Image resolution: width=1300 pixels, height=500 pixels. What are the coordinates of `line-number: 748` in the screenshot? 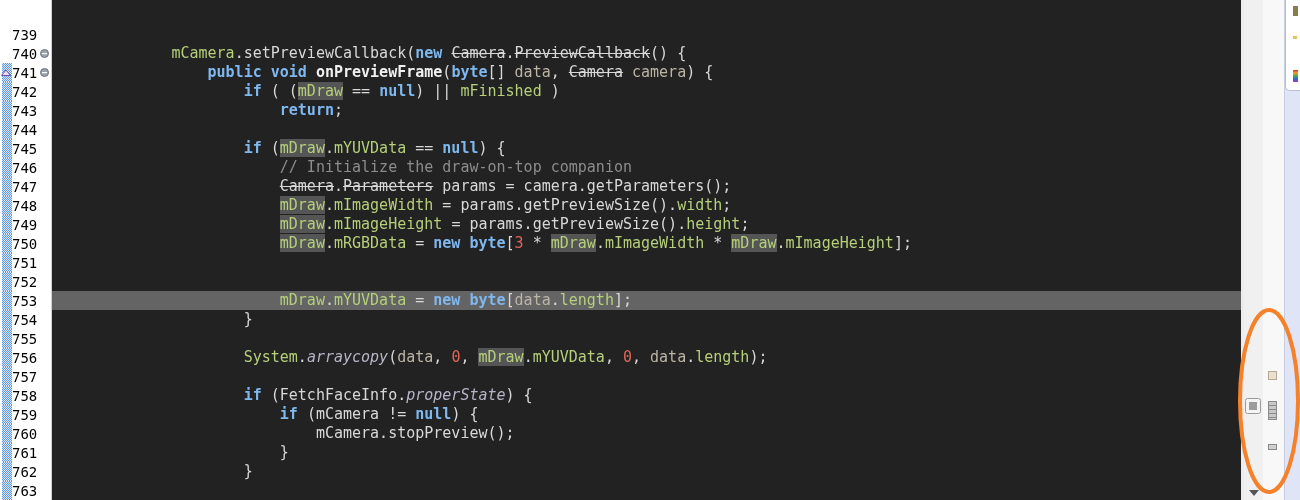 It's located at (25, 205).